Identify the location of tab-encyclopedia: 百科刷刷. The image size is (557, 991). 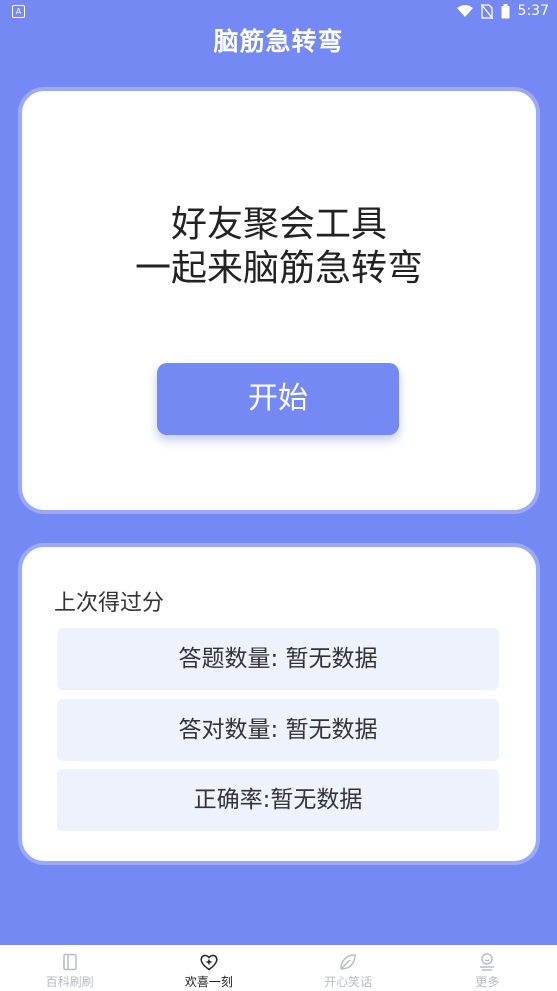
(69, 968).